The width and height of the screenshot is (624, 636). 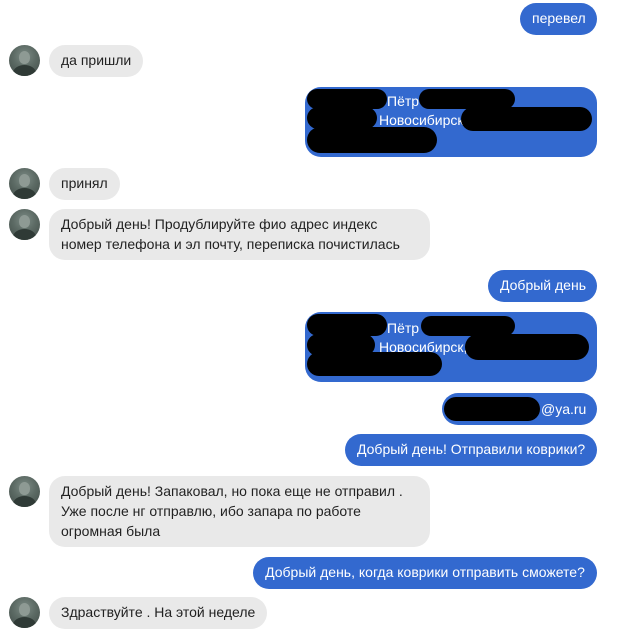 What do you see at coordinates (451, 122) in the screenshot?
I see `outgoing-message: Пётр Новосибирск` at bounding box center [451, 122].